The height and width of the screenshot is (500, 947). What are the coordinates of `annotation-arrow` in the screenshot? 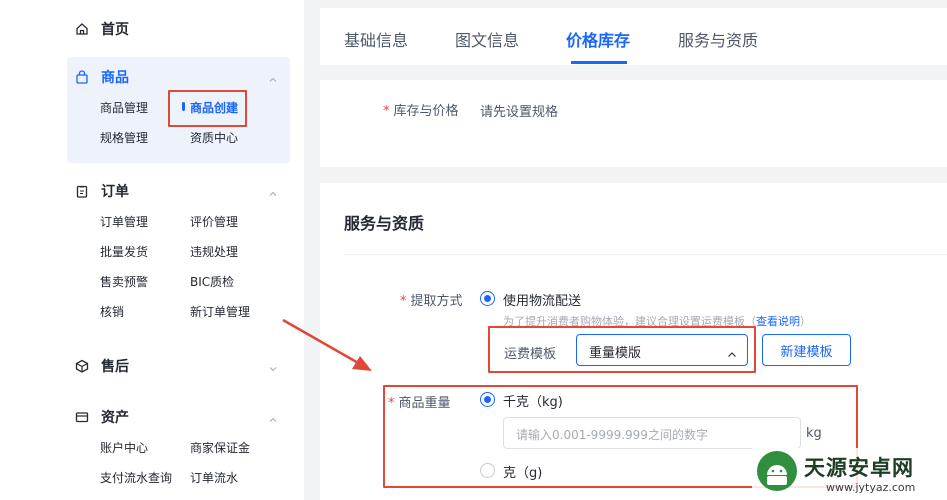 It's located at (327, 344).